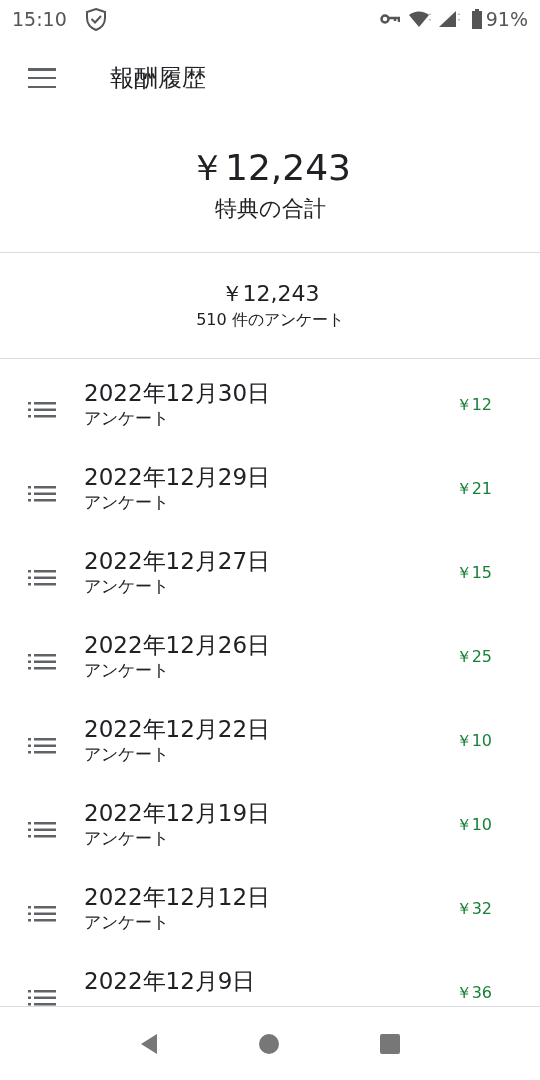 The width and height of the screenshot is (540, 1080). What do you see at coordinates (389, 19) in the screenshot?
I see `key-icon` at bounding box center [389, 19].